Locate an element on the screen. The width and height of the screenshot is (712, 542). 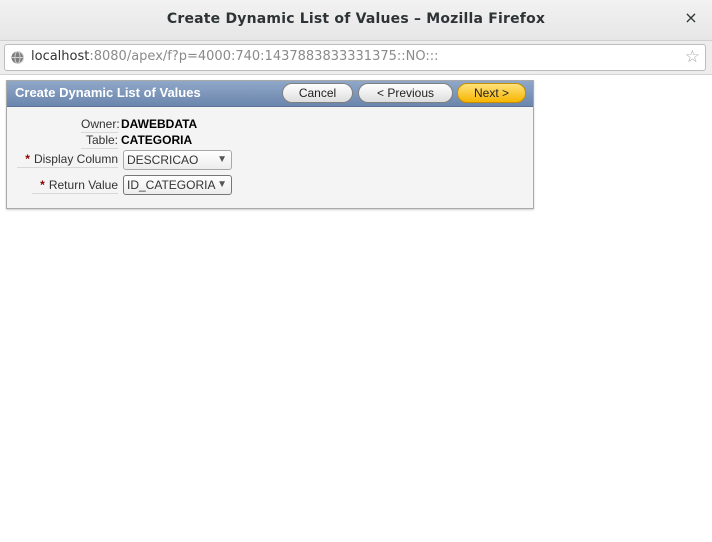
previous-button: < Previous is located at coordinates (405, 93).